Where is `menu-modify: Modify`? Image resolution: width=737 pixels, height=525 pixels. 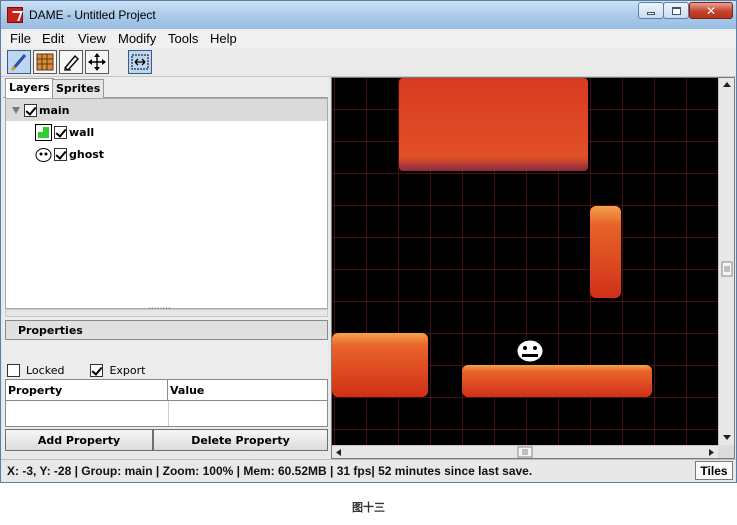
menu-modify: Modify is located at coordinates (137, 38).